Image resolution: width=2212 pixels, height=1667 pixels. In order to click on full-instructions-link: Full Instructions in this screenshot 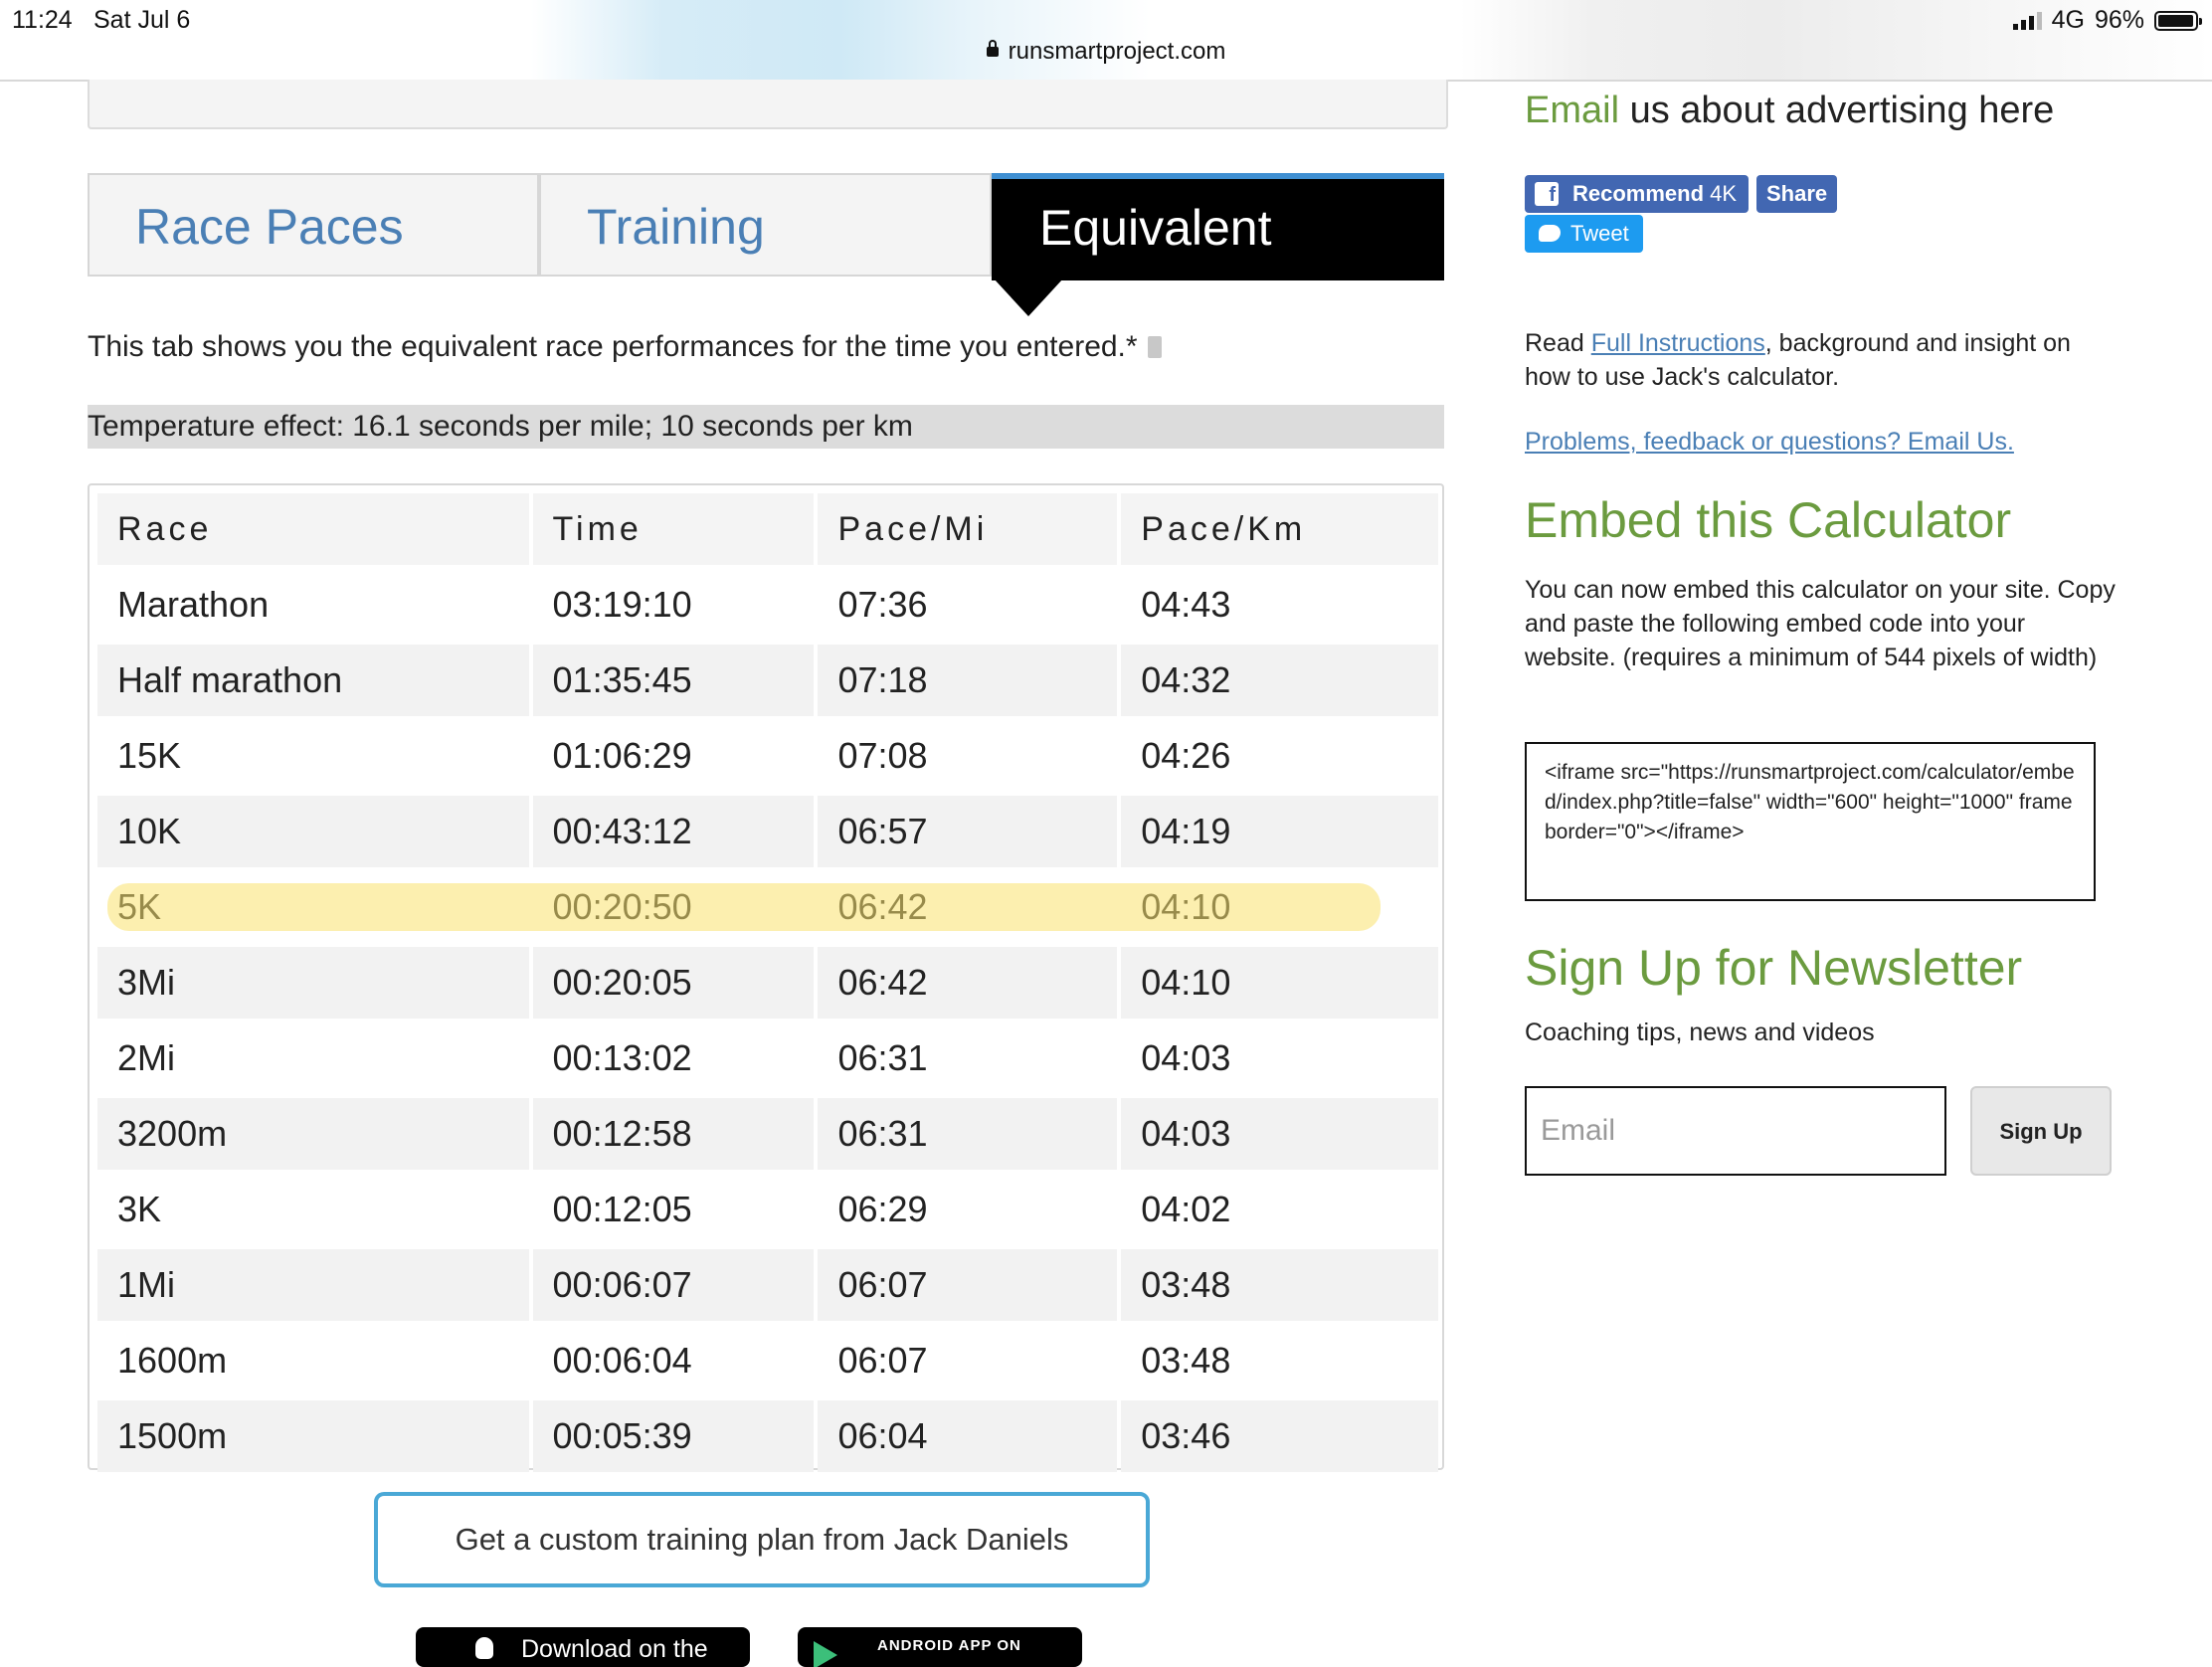, I will do `click(1678, 343)`.